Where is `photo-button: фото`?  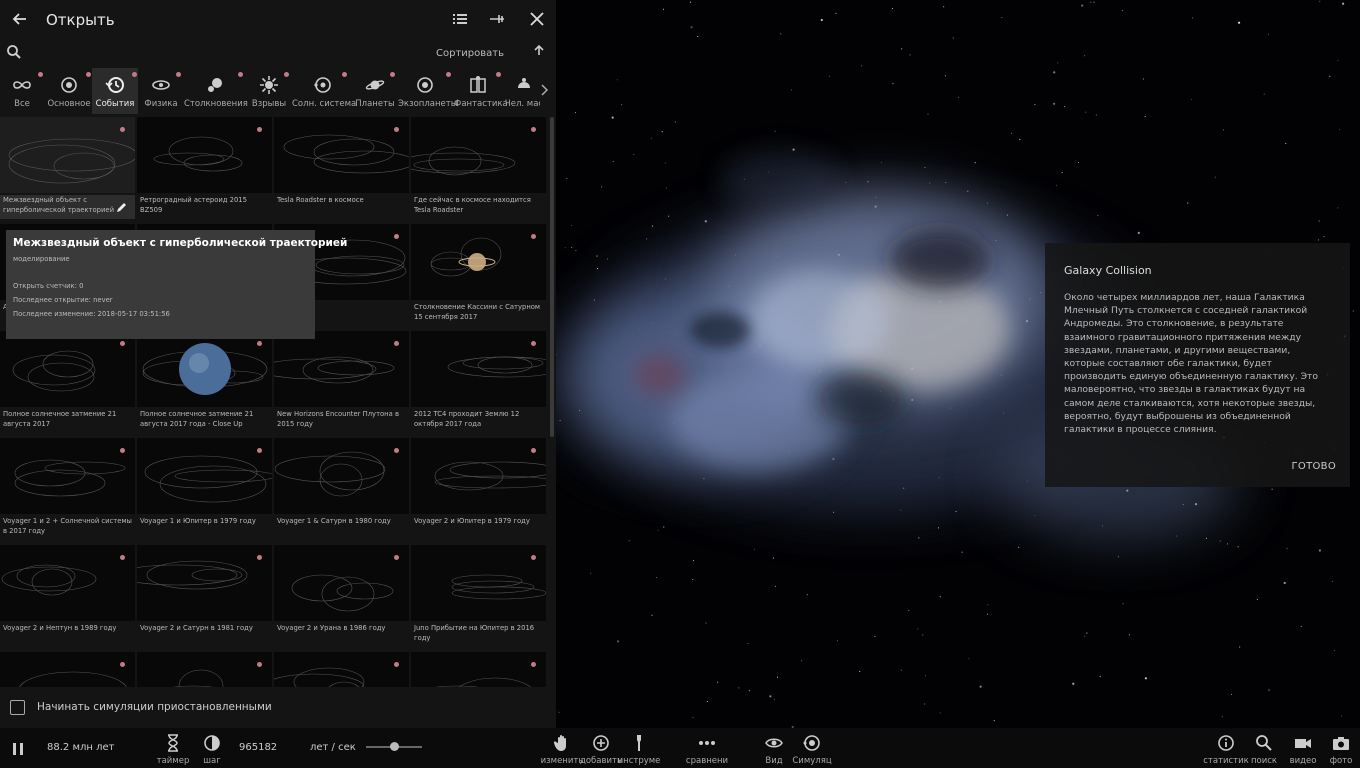
photo-button: фото is located at coordinates (1341, 751).